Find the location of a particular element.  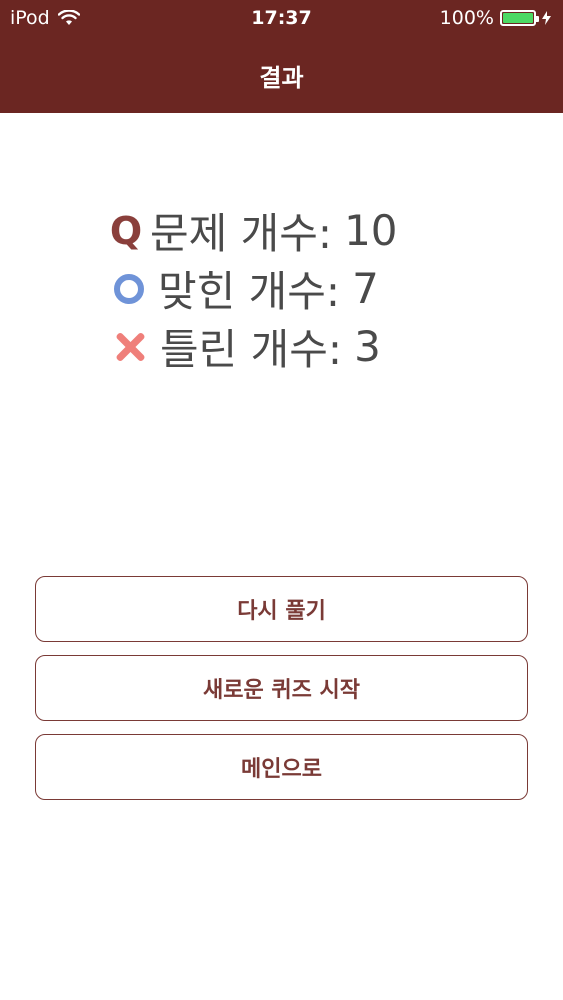

battery-percent: 100% is located at coordinates (466, 18).